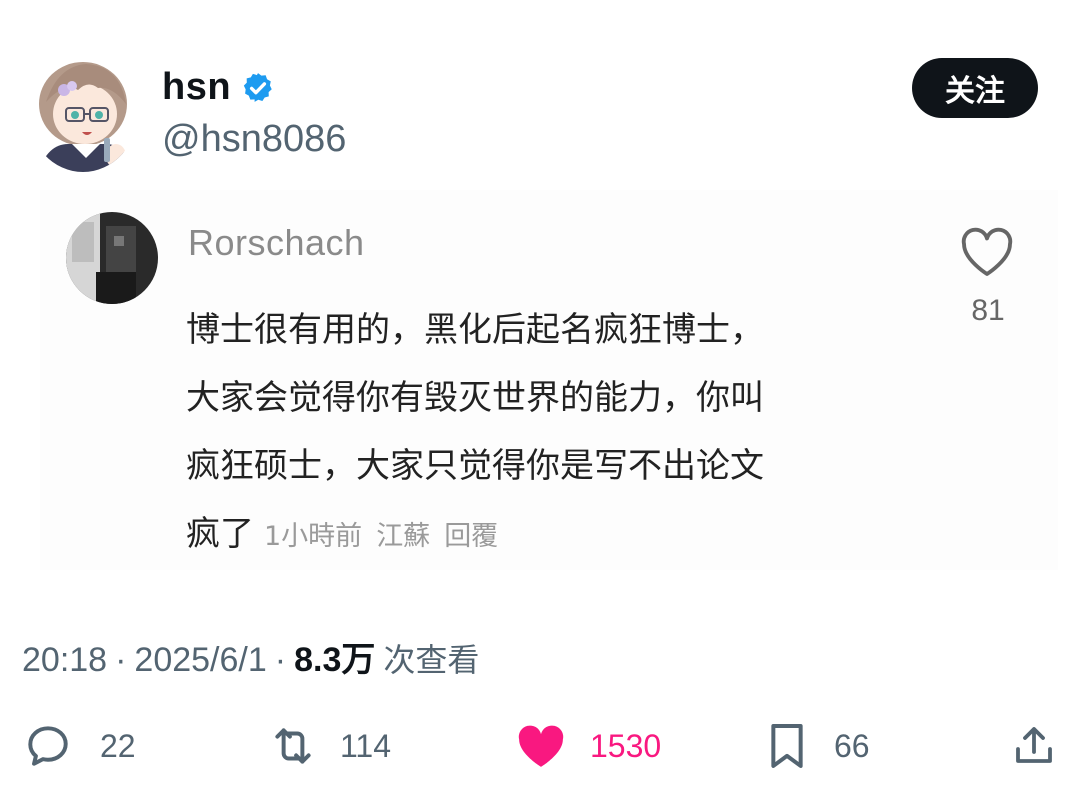  What do you see at coordinates (65, 660) in the screenshot?
I see `post-time: 20:18` at bounding box center [65, 660].